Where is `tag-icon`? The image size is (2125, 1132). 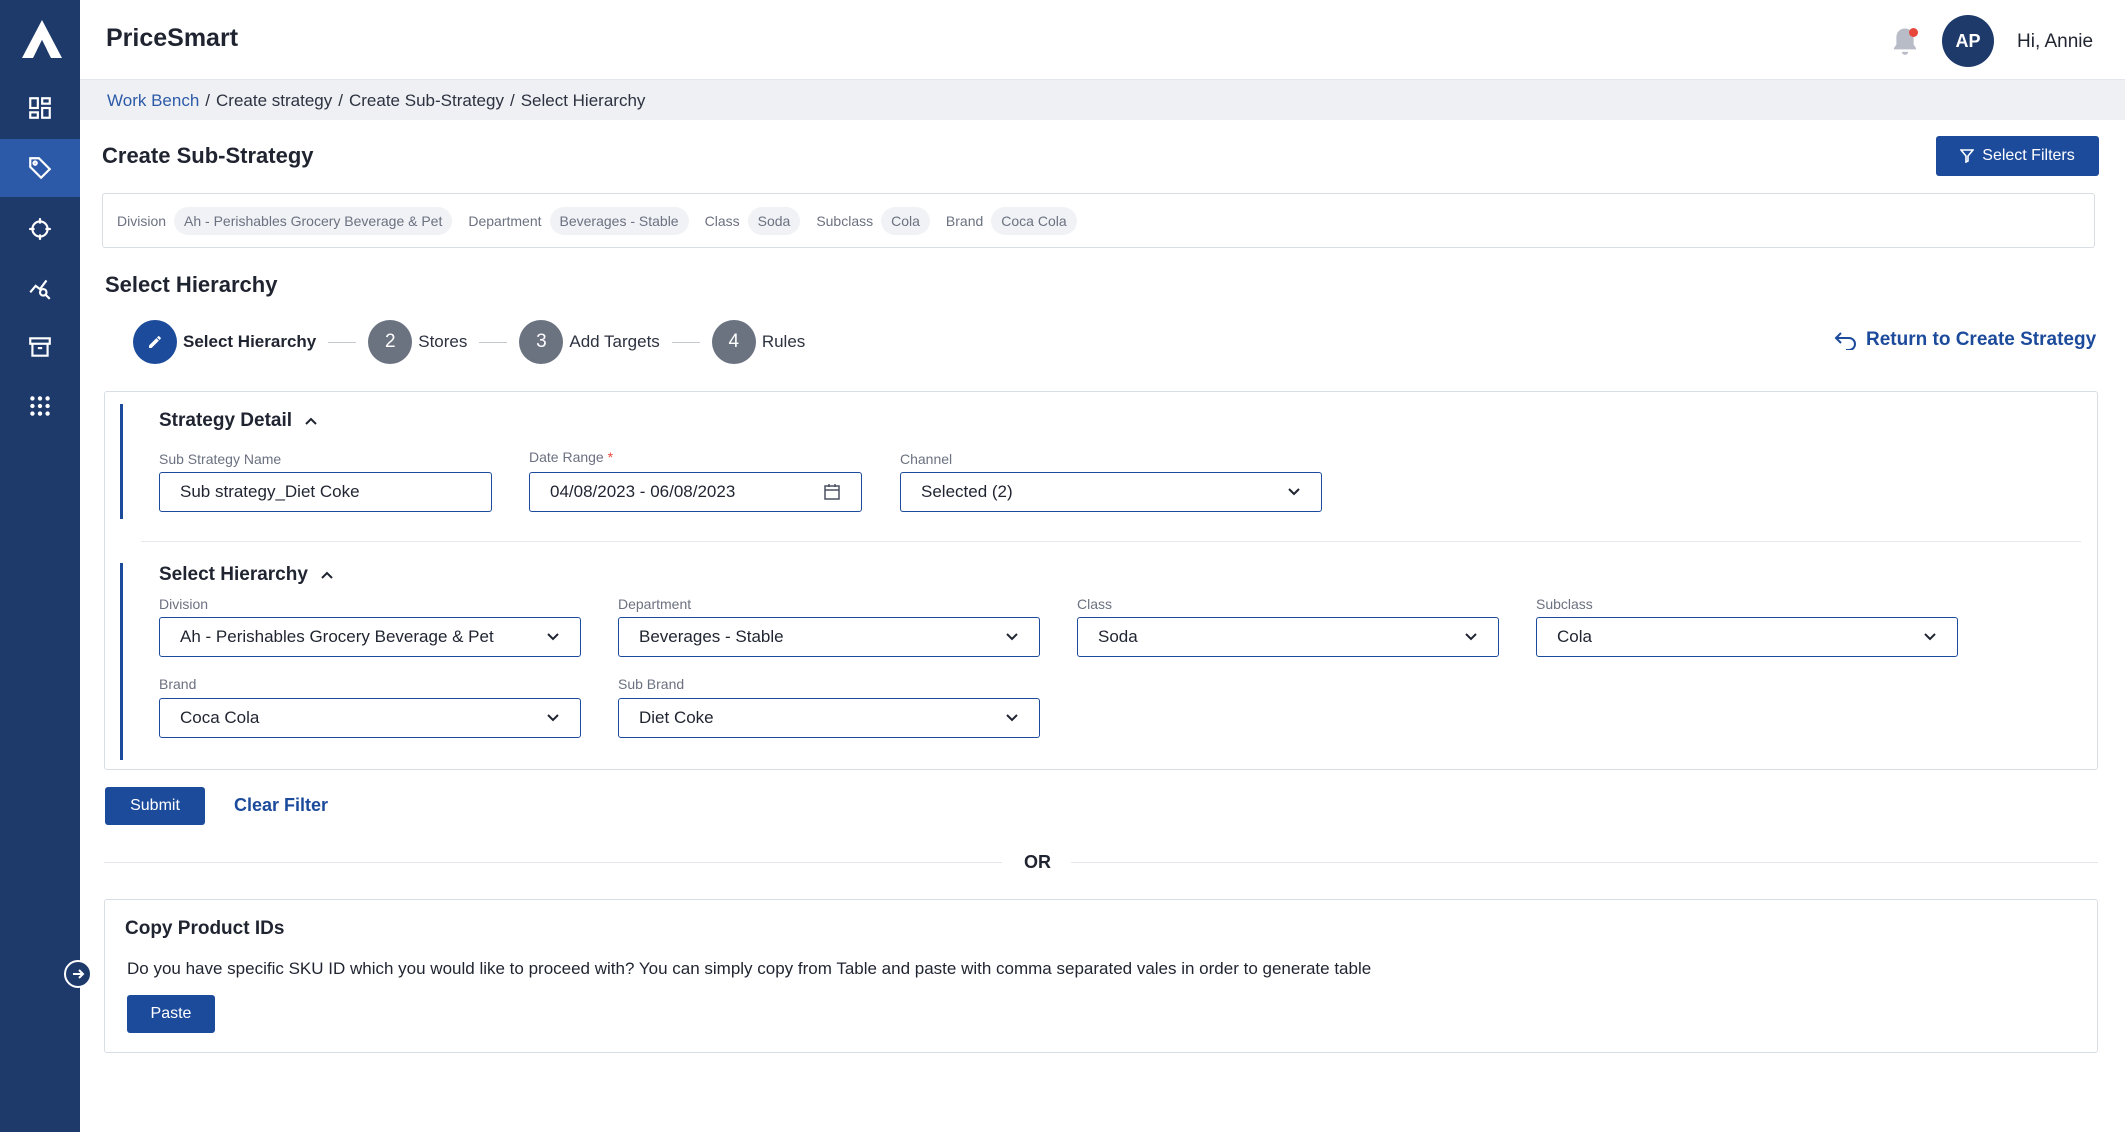 tag-icon is located at coordinates (40, 168).